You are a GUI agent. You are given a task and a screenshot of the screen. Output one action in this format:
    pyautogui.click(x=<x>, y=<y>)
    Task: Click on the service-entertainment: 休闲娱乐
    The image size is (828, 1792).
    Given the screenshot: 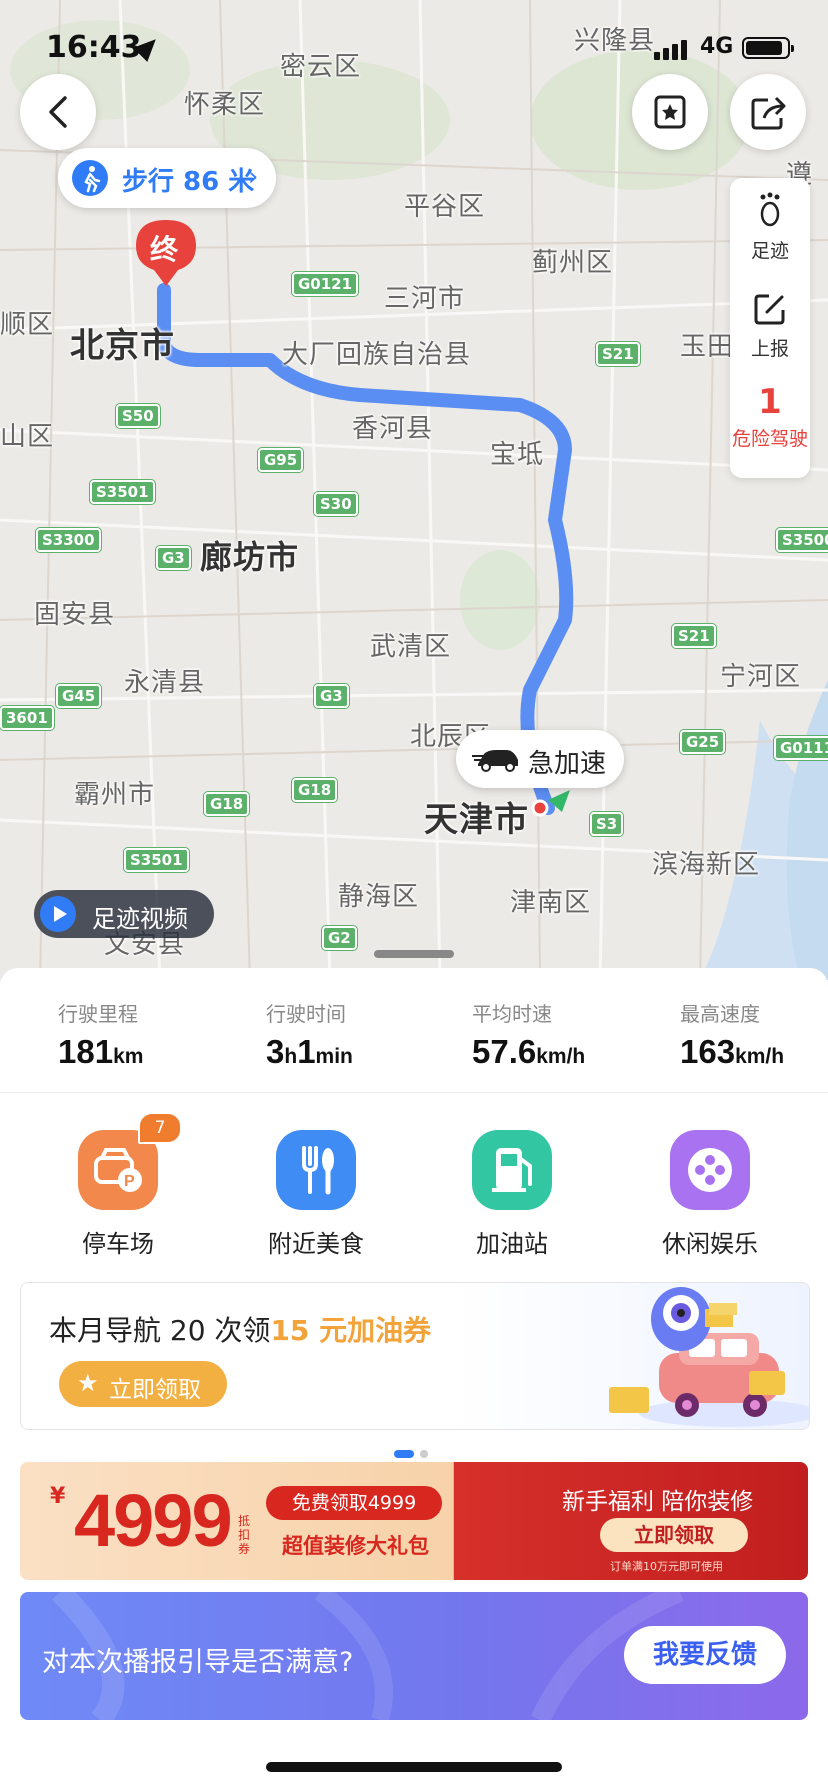 What is the action you would take?
    pyautogui.click(x=710, y=1194)
    